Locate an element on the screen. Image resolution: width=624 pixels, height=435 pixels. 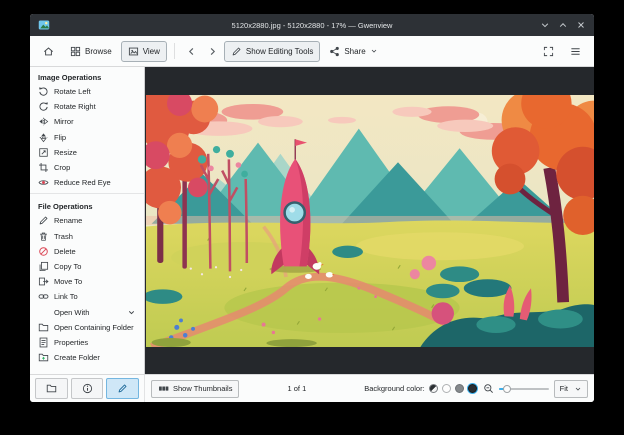
sidebar-divider is located at coordinates (87, 194).